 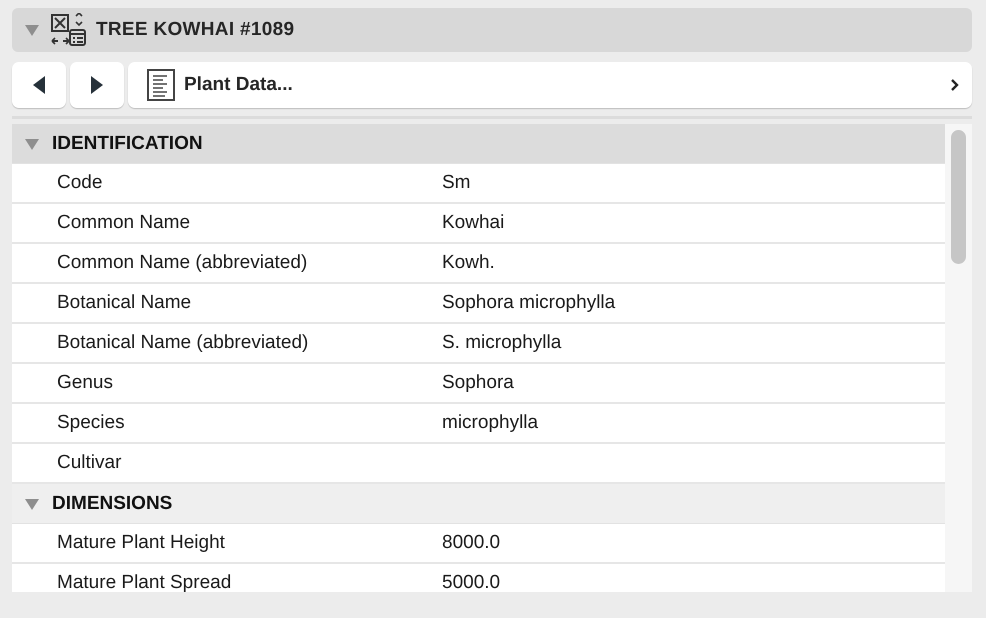 What do you see at coordinates (195, 30) in the screenshot?
I see `panel-title: TREE KOWHAI #1089` at bounding box center [195, 30].